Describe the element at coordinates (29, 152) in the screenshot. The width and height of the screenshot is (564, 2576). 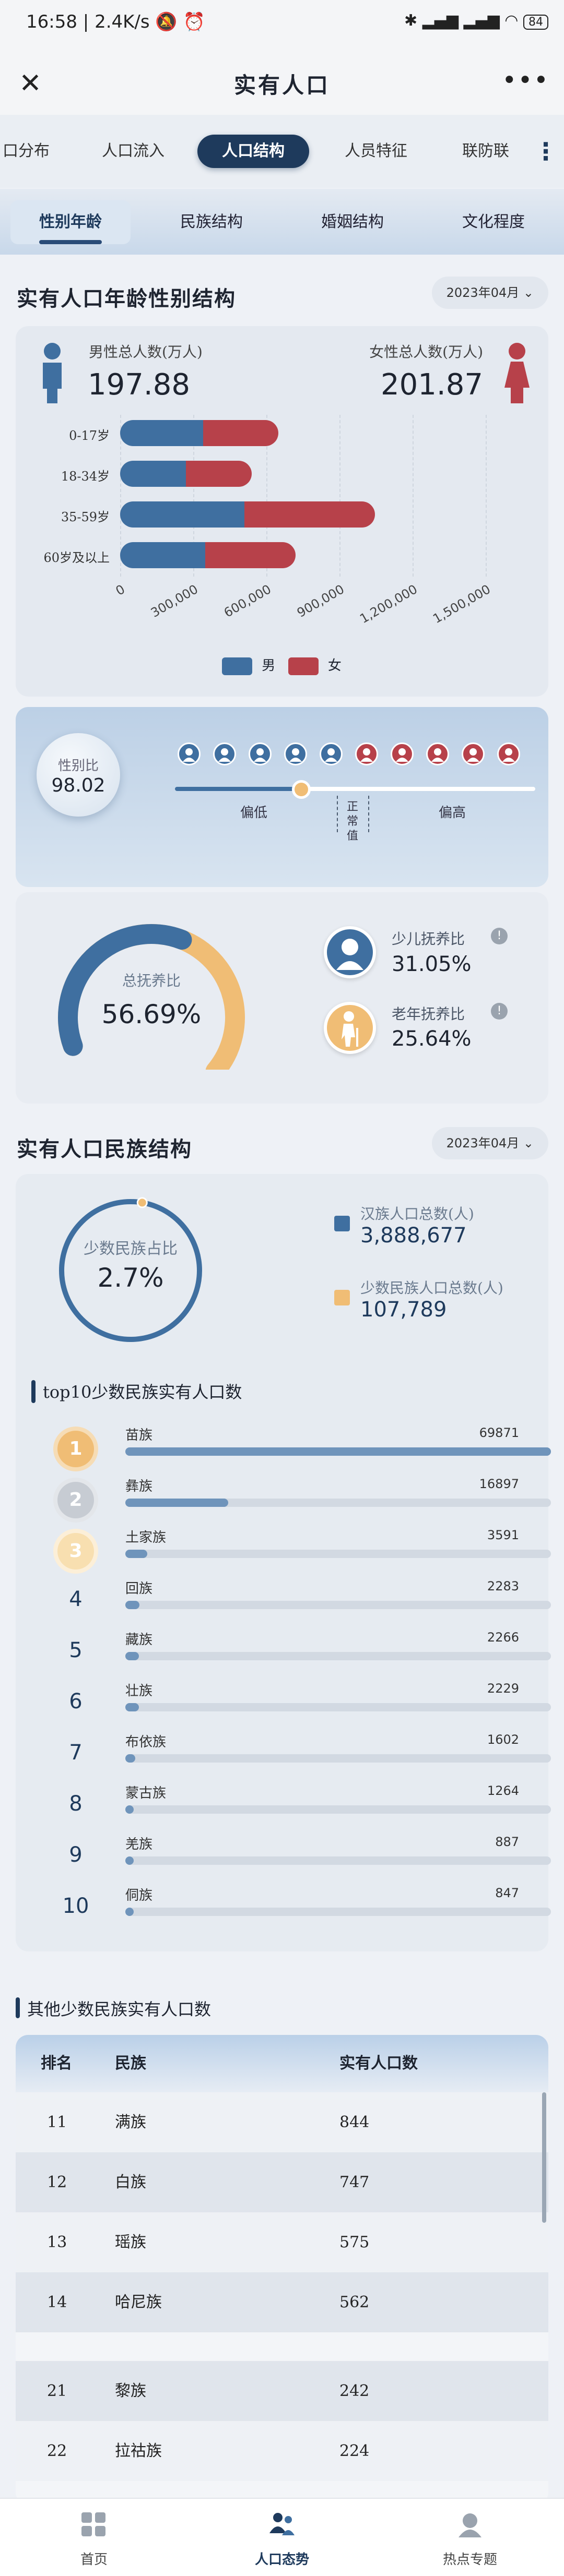
I see `tab-population-distribution: 口分布` at that location.